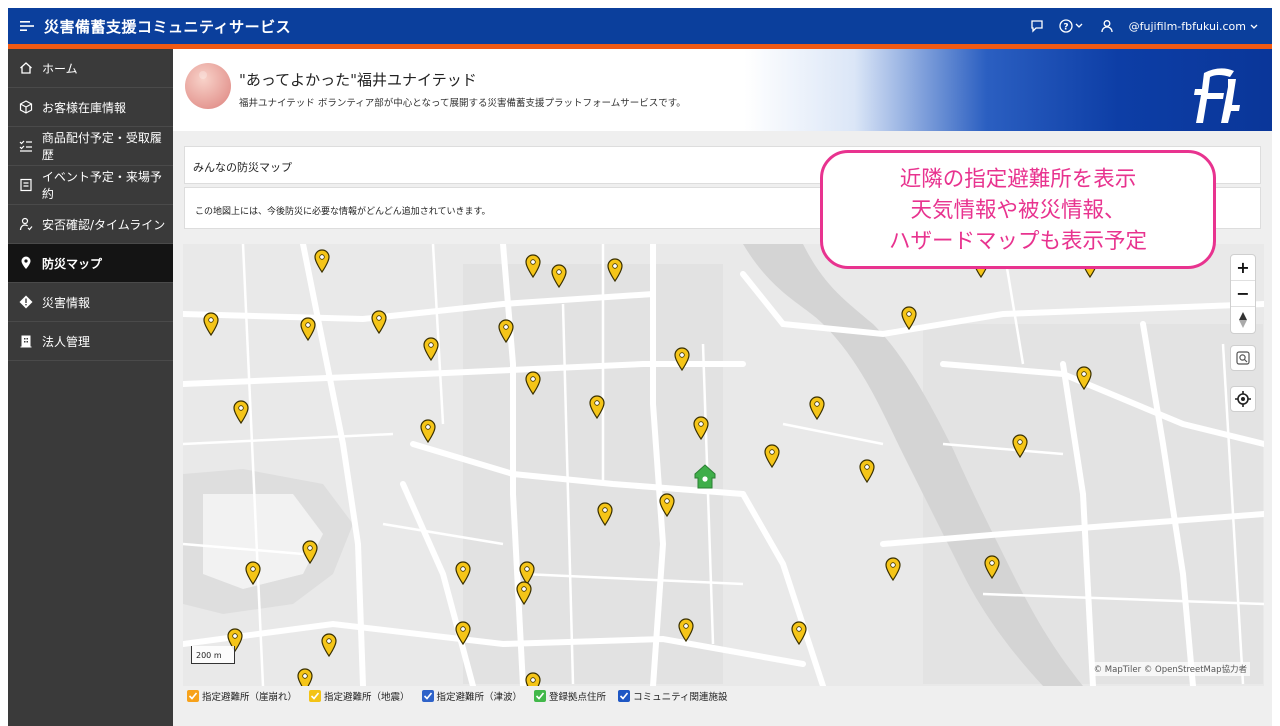 The image size is (1280, 726). What do you see at coordinates (343, 212) in the screenshot?
I see `page-description: この地図上には、今後防災に必要な情報がどんどん追加されていきます。` at bounding box center [343, 212].